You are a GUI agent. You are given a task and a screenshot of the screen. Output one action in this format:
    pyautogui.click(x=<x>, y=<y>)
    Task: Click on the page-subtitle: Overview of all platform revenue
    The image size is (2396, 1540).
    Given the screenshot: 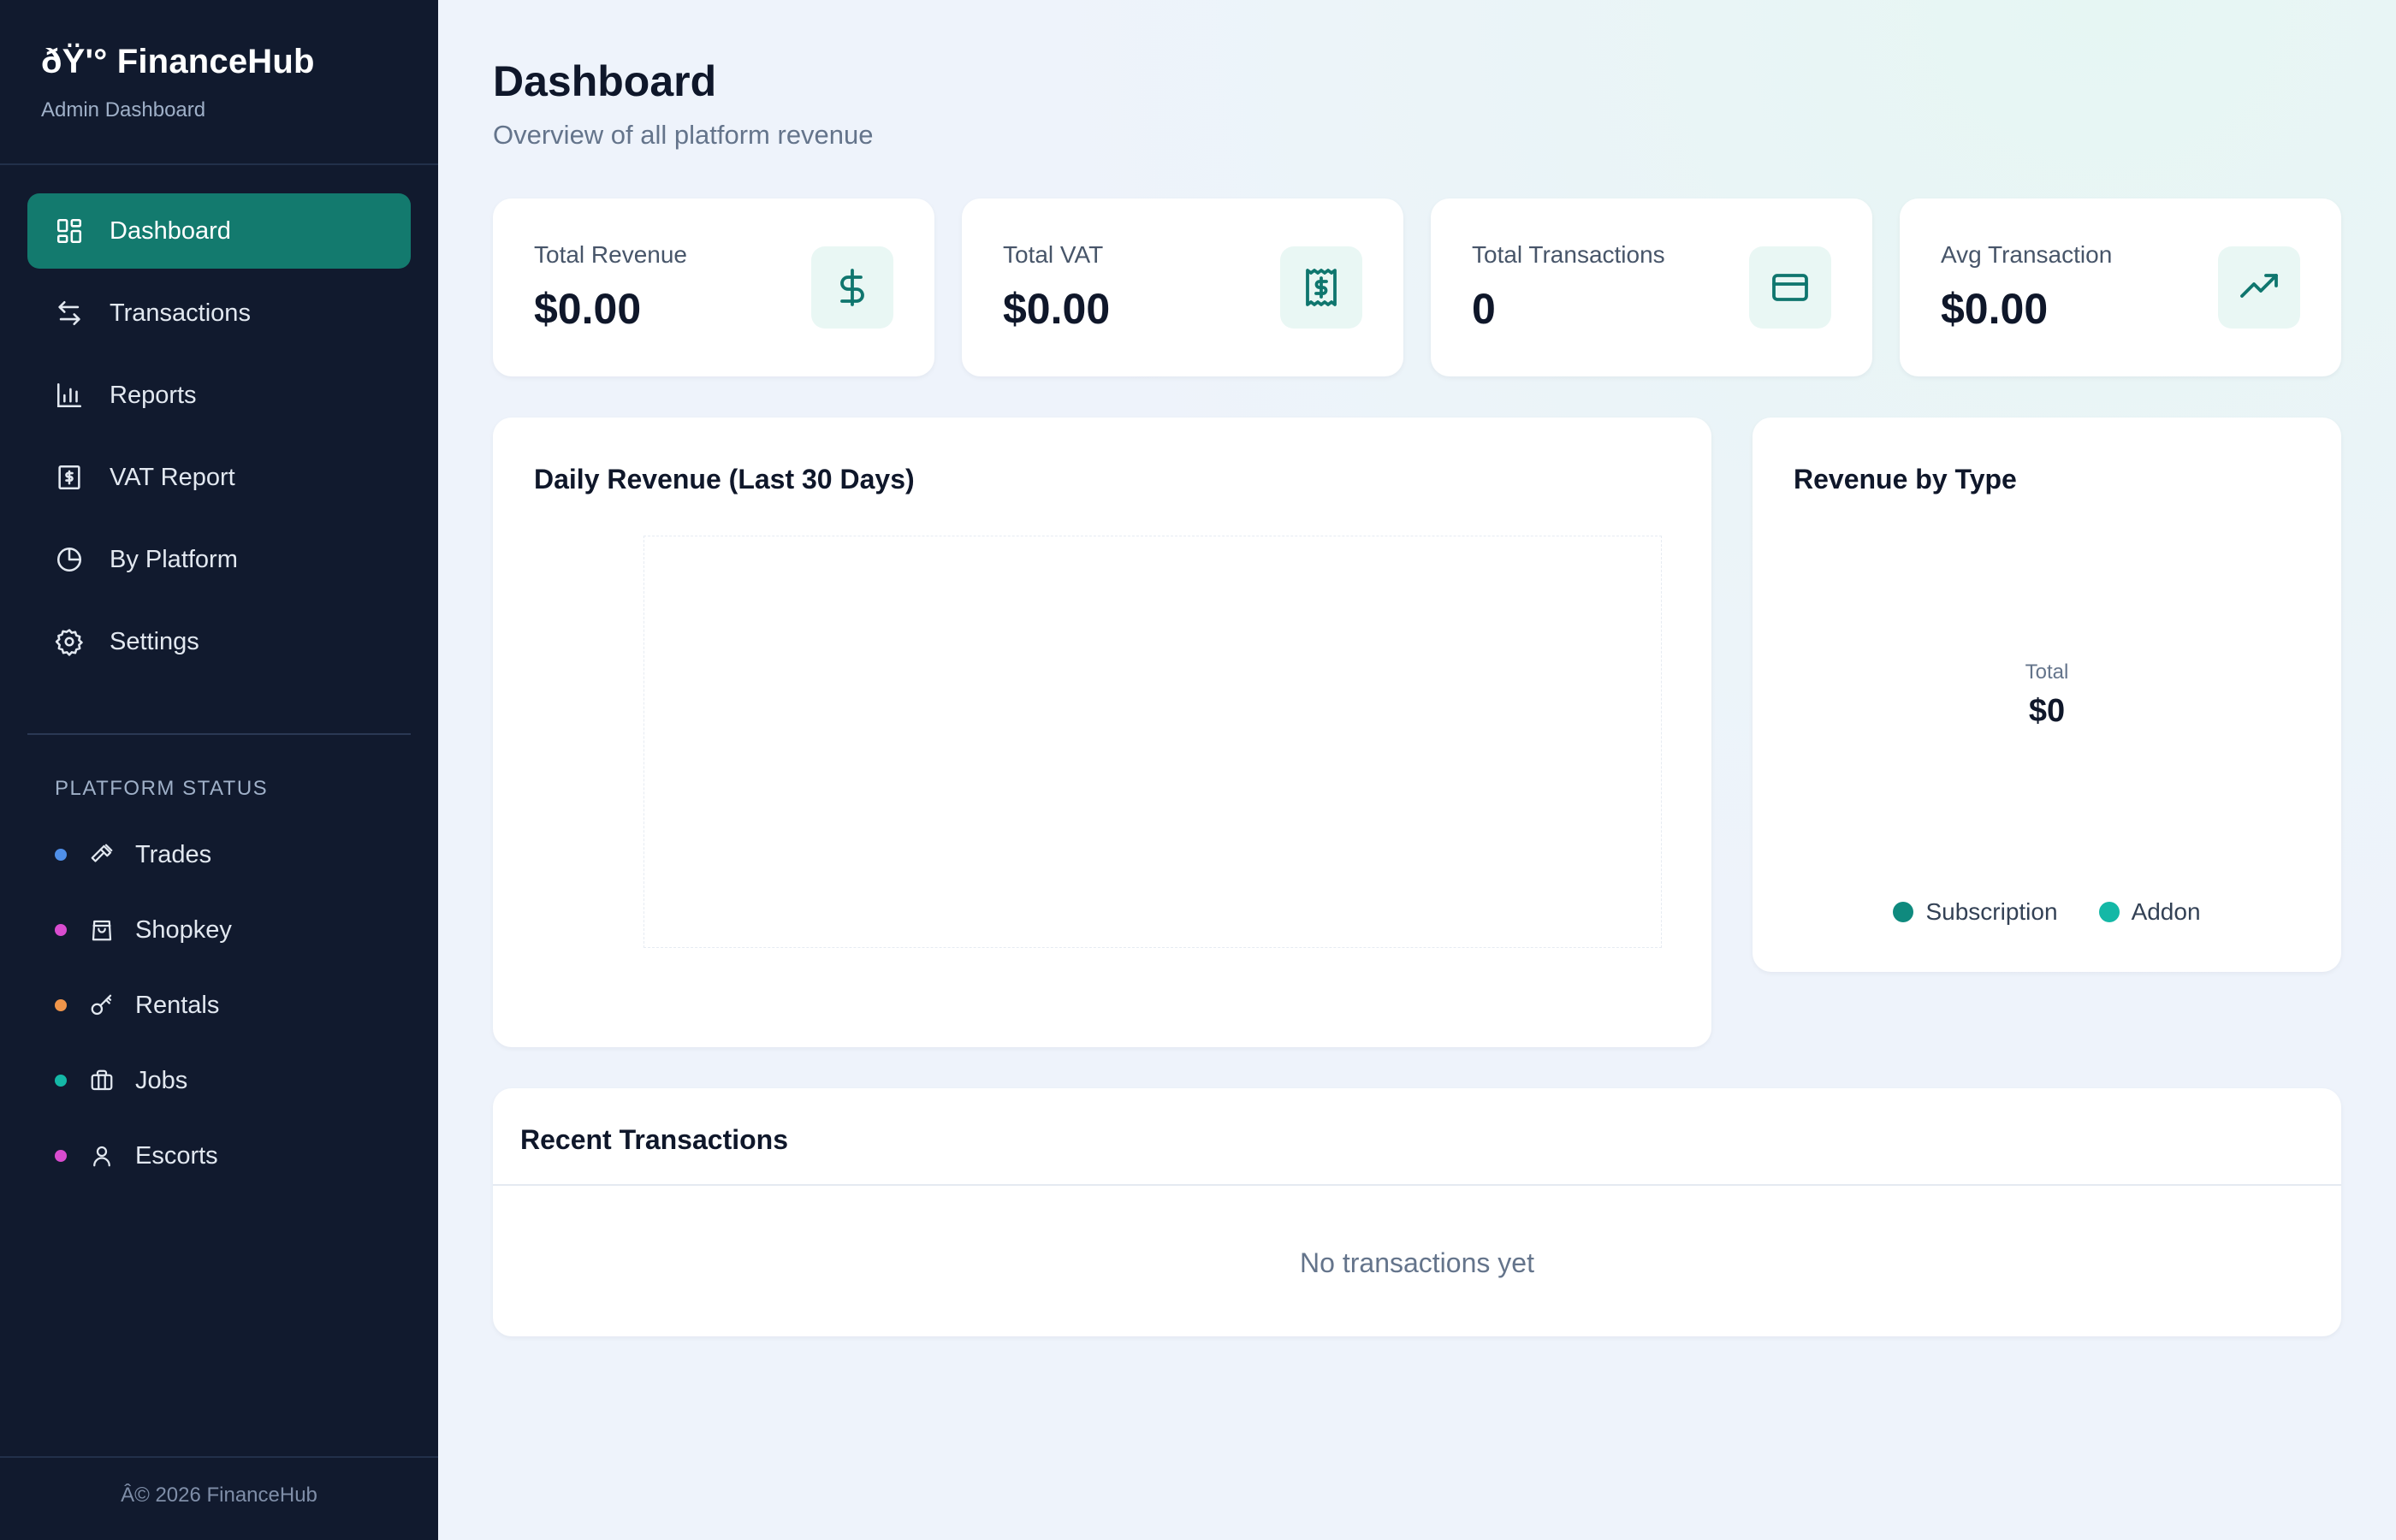 What is the action you would take?
    pyautogui.click(x=684, y=135)
    